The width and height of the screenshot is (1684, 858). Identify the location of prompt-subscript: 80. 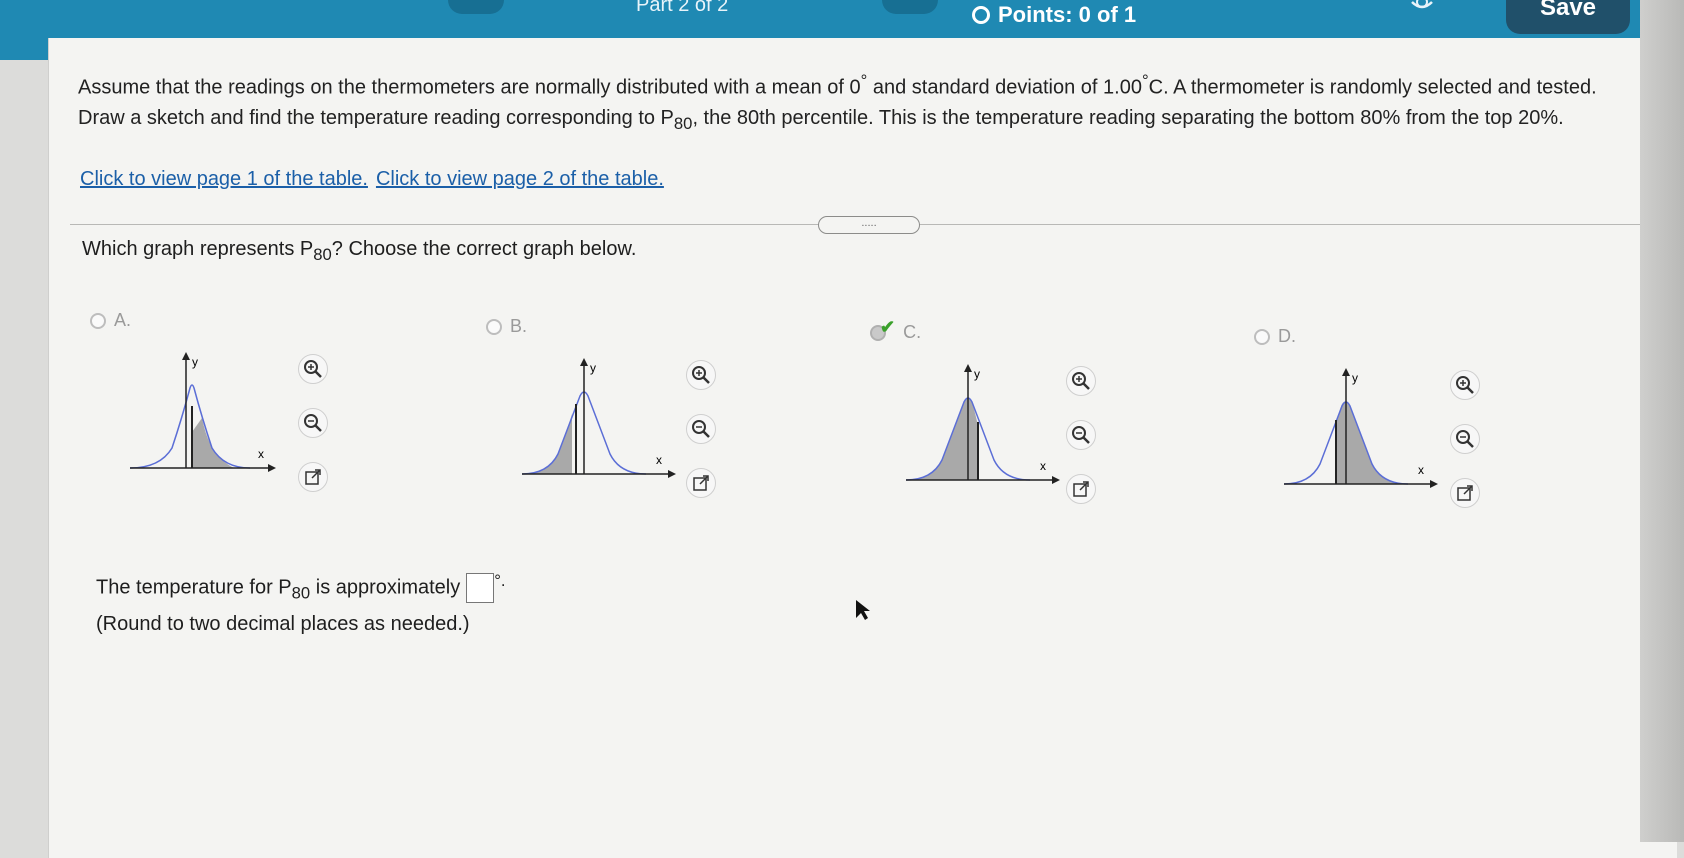
(322, 254).